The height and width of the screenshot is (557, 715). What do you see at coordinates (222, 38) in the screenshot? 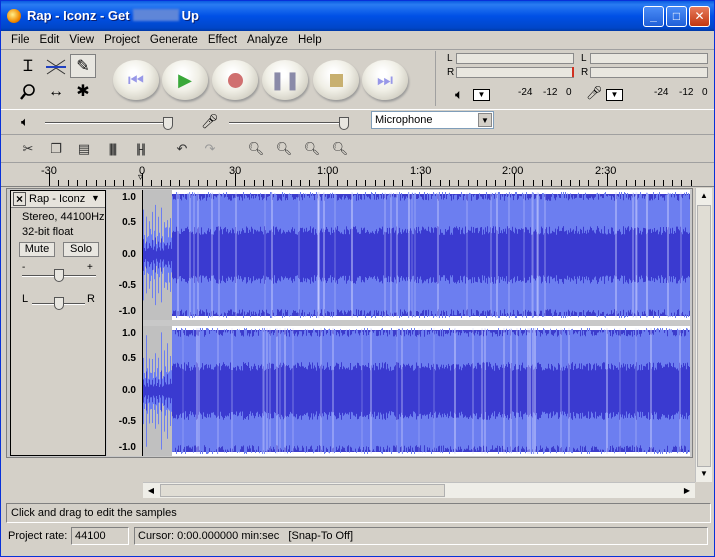
I see `menu-effect: Effect` at bounding box center [222, 38].